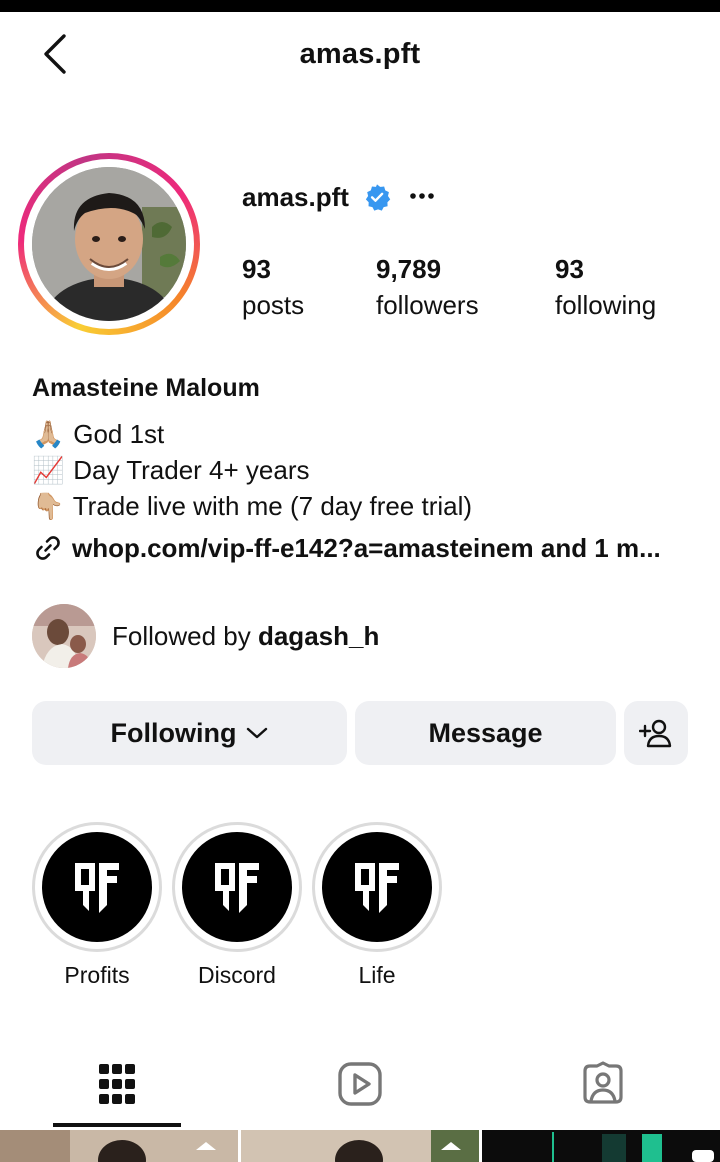  I want to click on followers-count: 9,789, so click(409, 269).